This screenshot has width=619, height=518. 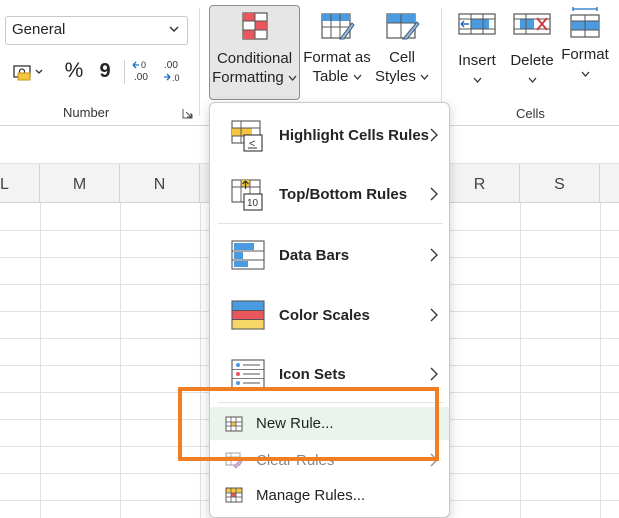 I want to click on menu-item-highlight-cells-rules: < Highlight Cells Rules, so click(x=329, y=135).